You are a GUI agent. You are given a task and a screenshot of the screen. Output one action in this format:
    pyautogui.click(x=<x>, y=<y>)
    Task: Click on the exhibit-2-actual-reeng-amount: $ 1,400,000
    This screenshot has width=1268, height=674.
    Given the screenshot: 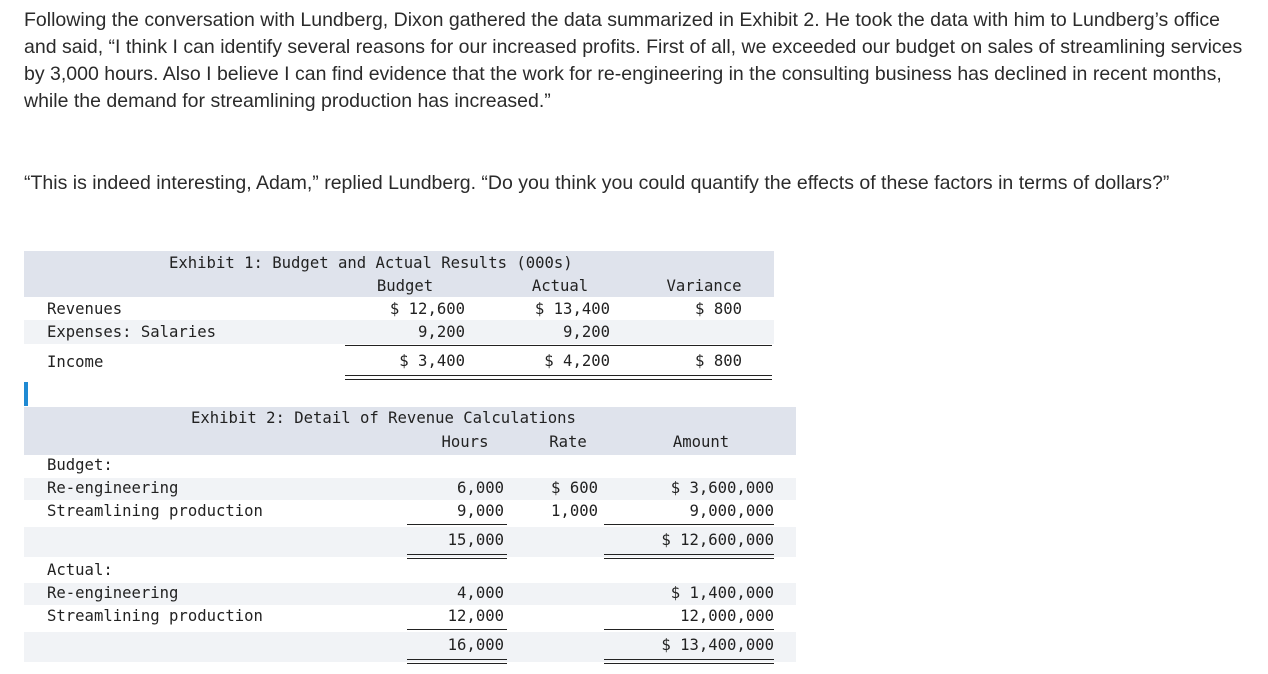 What is the action you would take?
    pyautogui.click(x=722, y=593)
    